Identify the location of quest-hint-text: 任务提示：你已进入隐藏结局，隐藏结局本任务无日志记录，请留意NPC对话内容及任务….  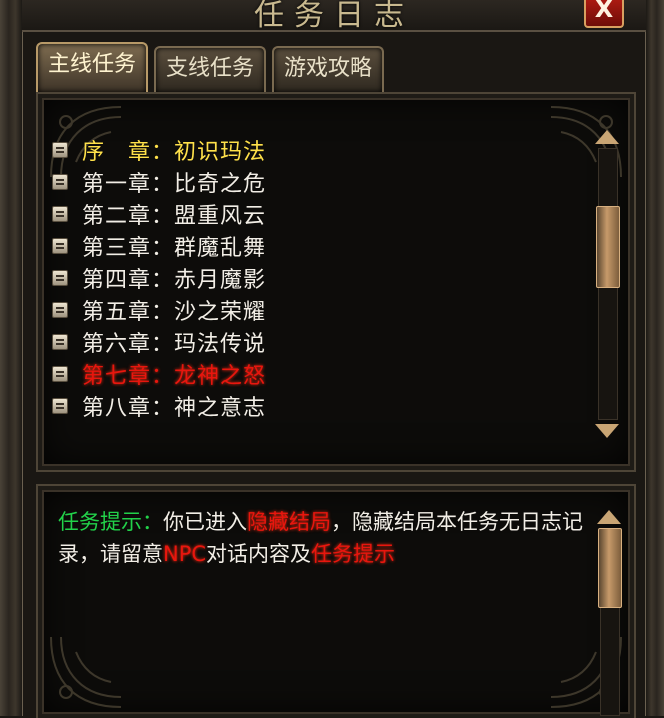
(322, 538).